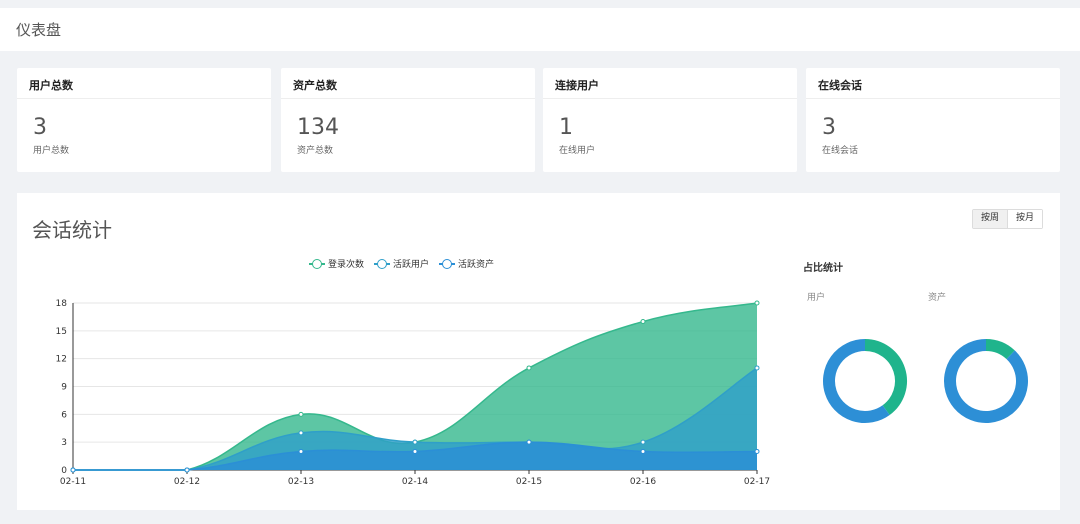 The image size is (1080, 524). Describe the element at coordinates (62, 304) in the screenshot. I see `y-tick-label: 18` at that location.